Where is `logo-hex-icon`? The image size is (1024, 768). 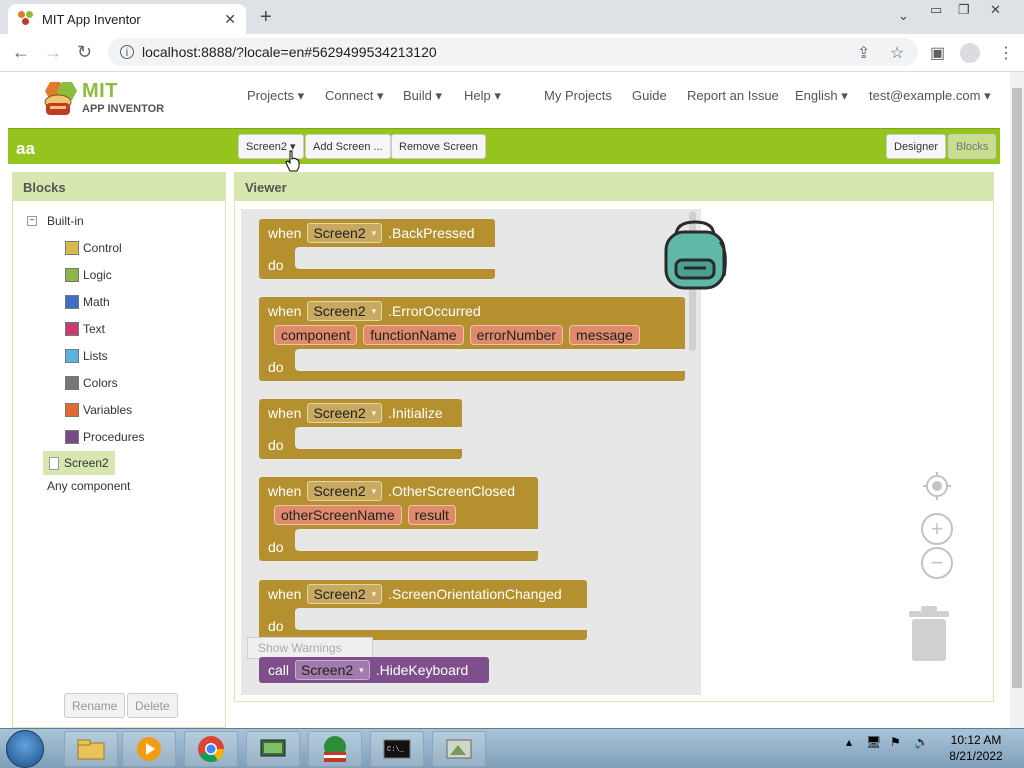 logo-hex-icon is located at coordinates (60, 98).